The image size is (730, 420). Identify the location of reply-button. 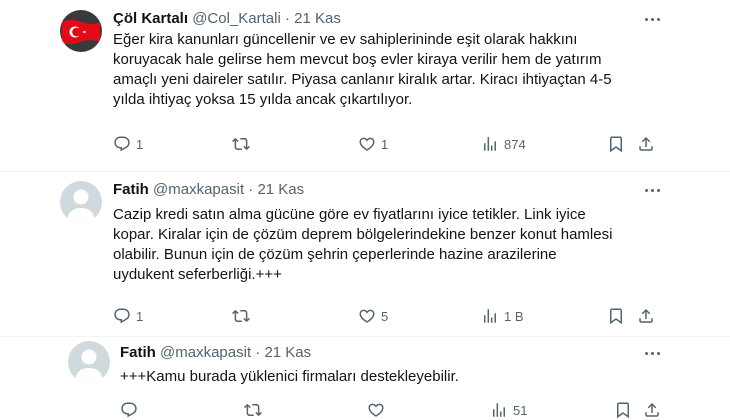
(131, 409).